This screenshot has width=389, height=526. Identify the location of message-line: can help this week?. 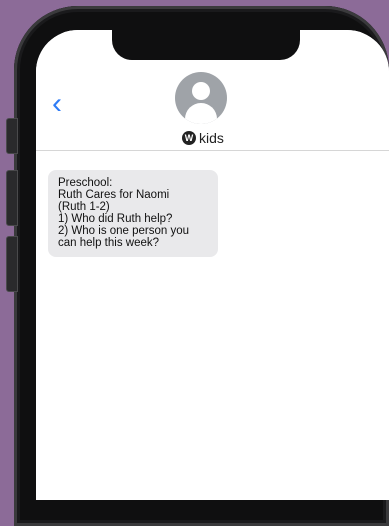
(109, 243).